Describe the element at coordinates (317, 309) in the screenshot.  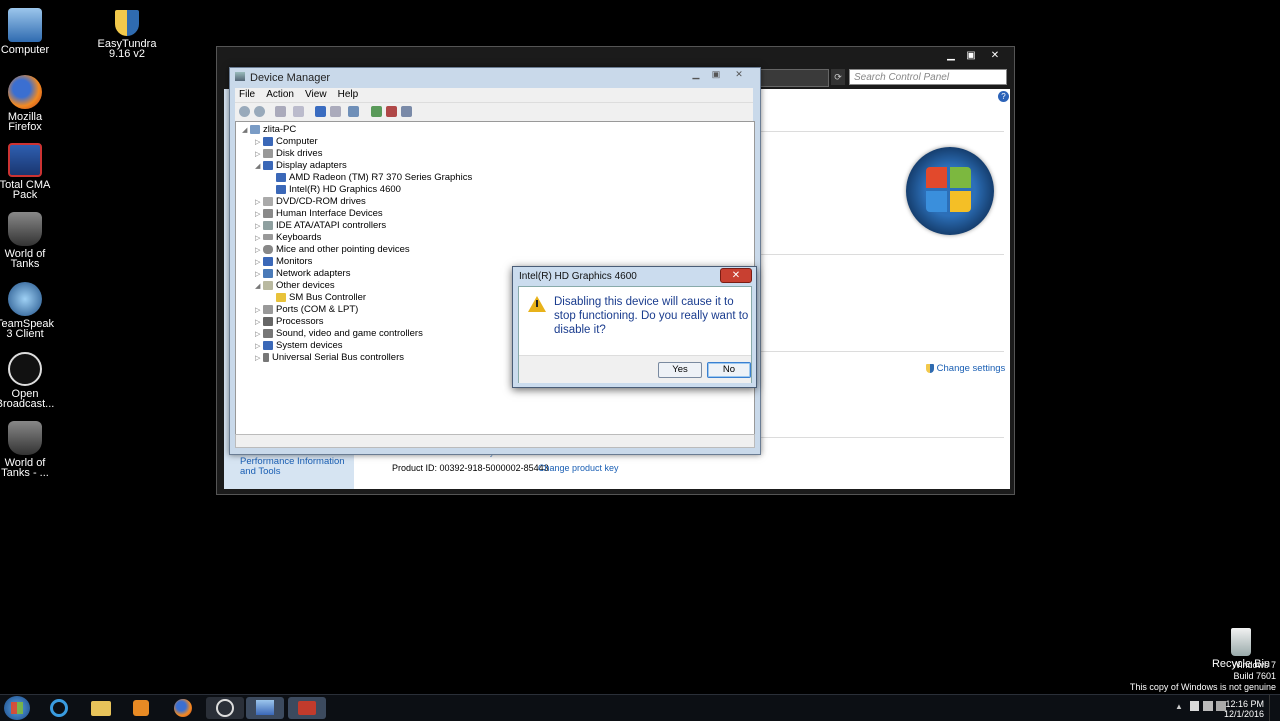
I see `tree-node-label: Ports (COM & LPT)` at that location.